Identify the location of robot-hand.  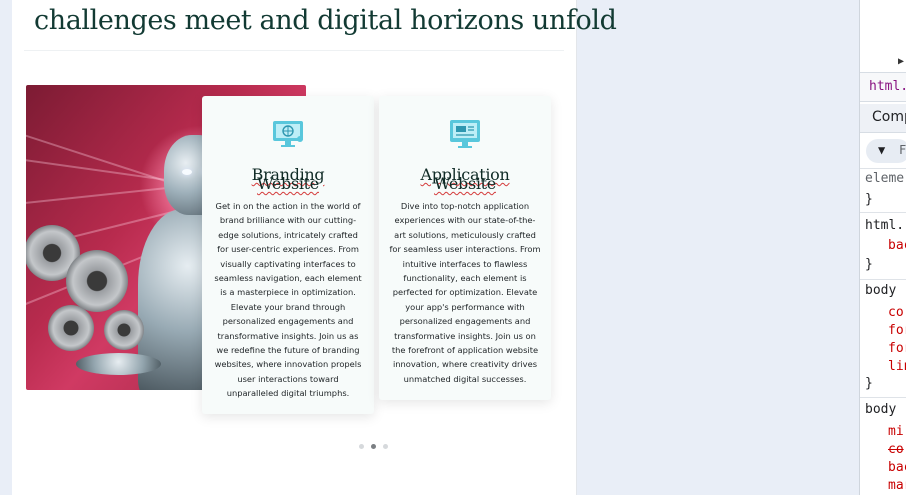
(118, 364).